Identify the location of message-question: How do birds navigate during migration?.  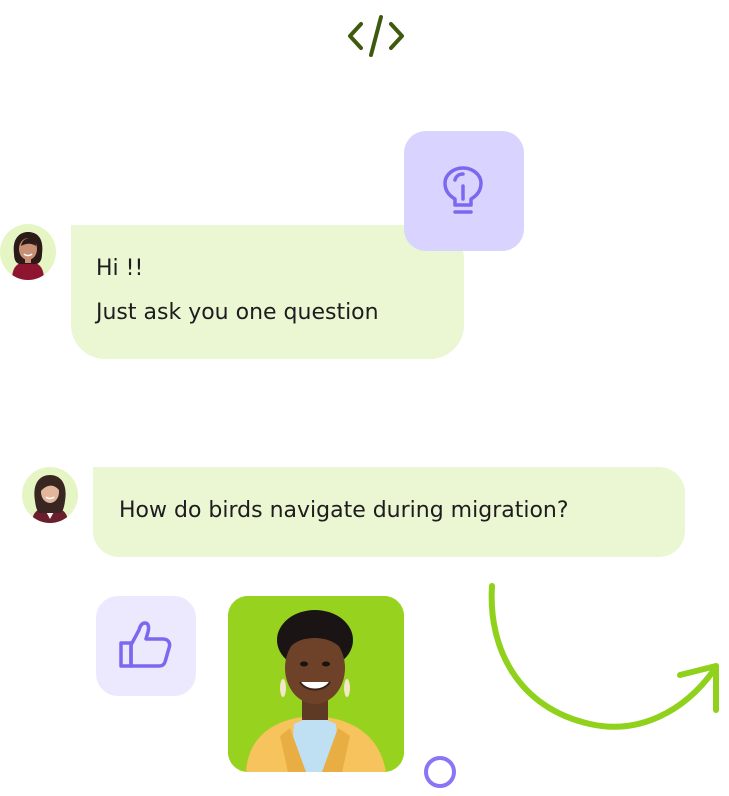
(344, 510).